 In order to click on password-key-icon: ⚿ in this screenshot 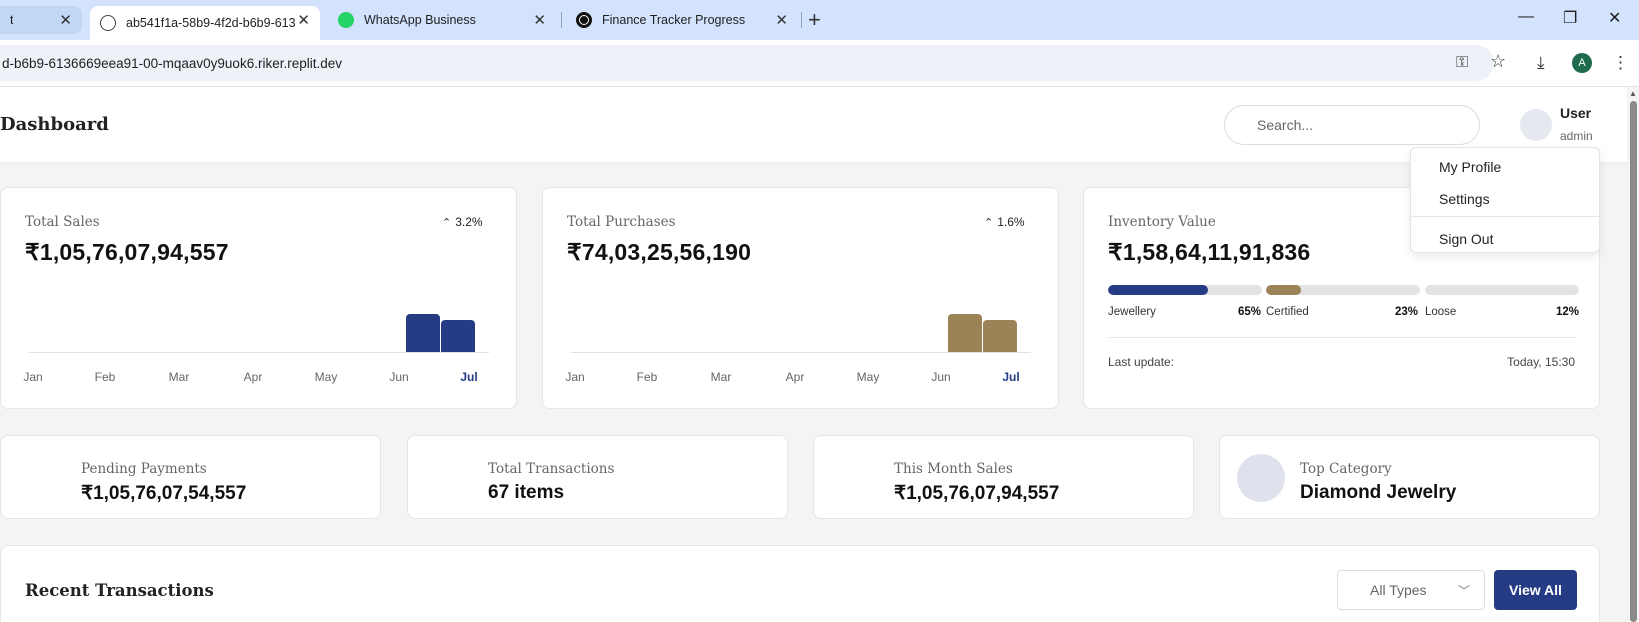, I will do `click(1462, 63)`.